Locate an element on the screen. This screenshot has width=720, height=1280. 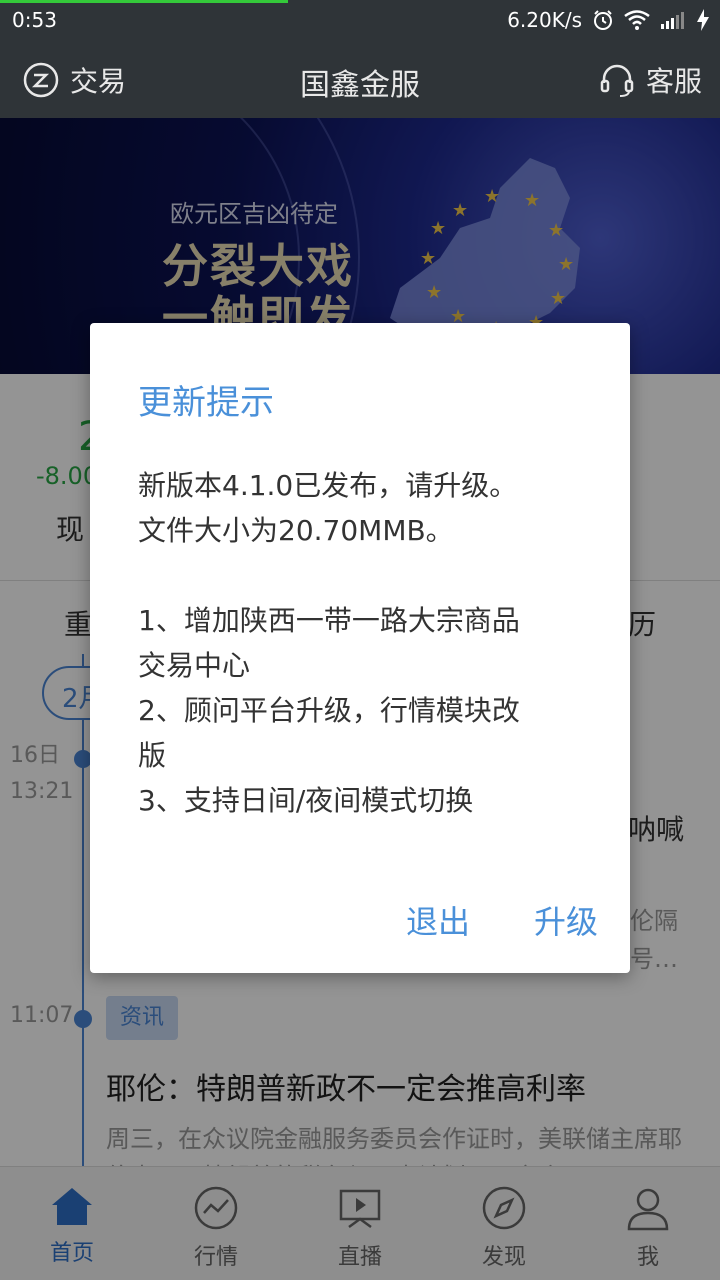
network-speed: 6.20K/s is located at coordinates (544, 20).